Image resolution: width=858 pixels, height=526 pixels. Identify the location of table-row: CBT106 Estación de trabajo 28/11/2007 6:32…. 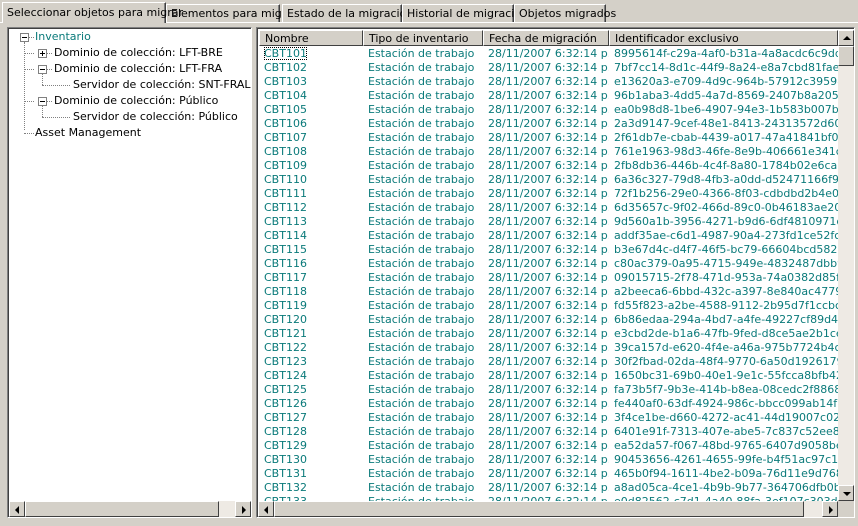
(556, 124).